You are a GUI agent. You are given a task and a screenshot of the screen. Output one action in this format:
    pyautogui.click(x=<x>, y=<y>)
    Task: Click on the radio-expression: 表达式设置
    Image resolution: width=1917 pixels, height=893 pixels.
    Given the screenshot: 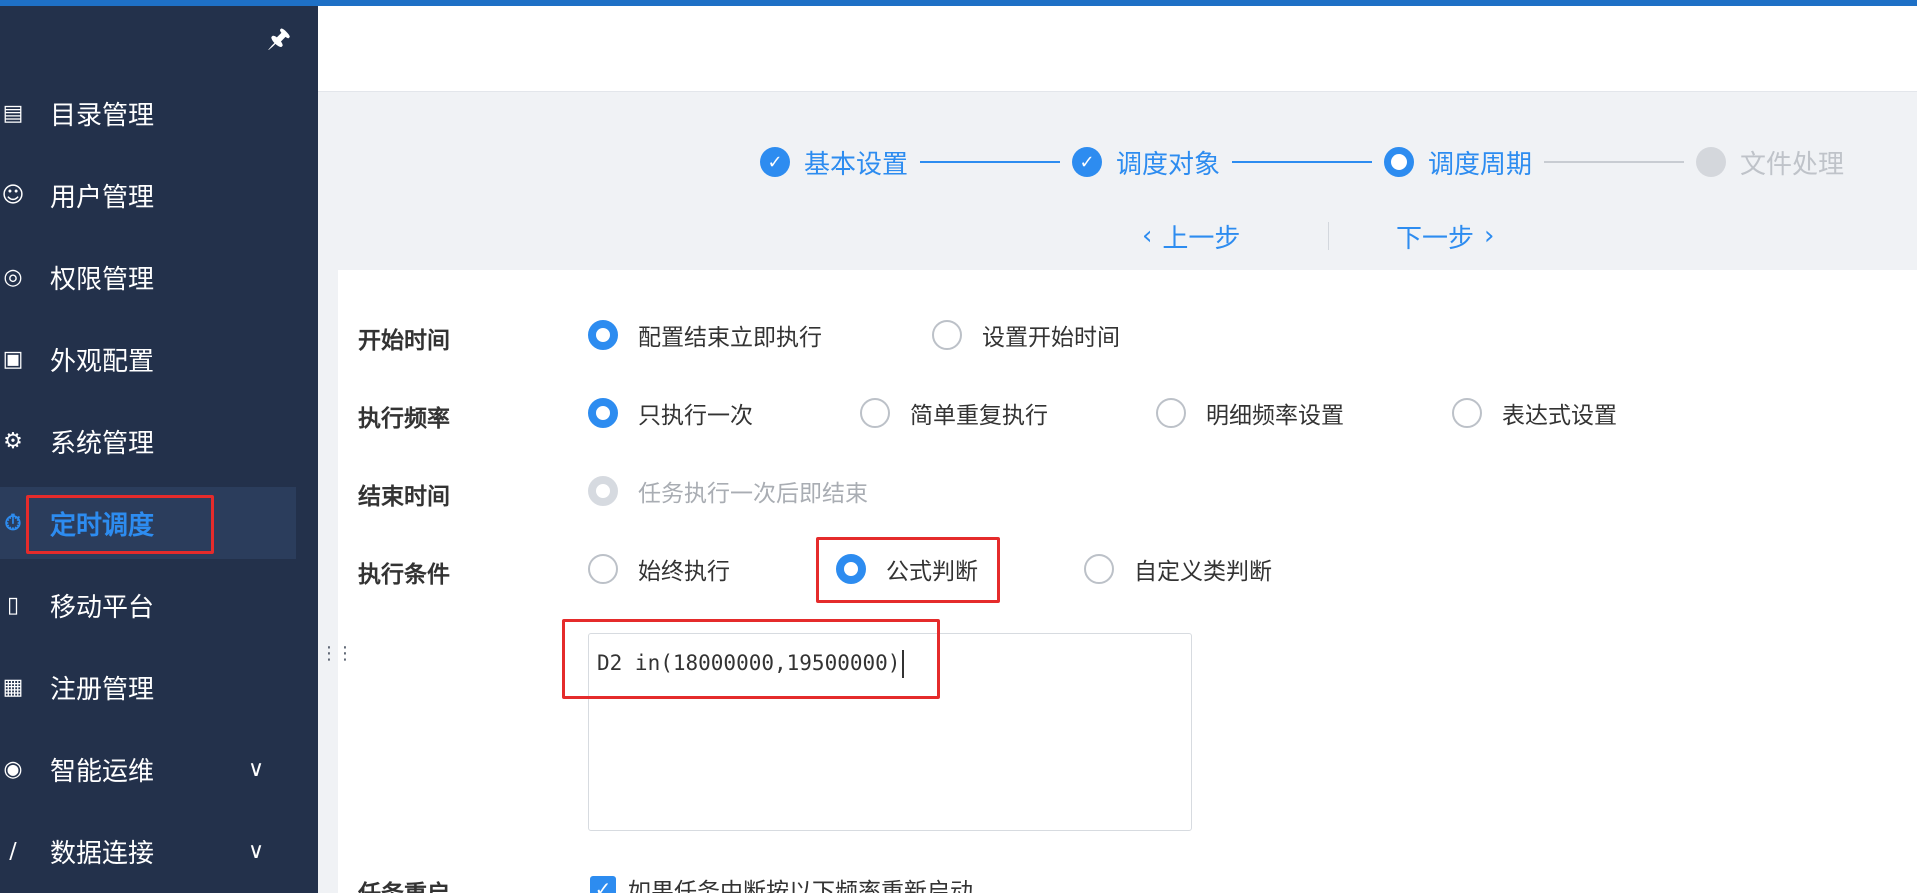 What is the action you would take?
    pyautogui.click(x=1534, y=413)
    